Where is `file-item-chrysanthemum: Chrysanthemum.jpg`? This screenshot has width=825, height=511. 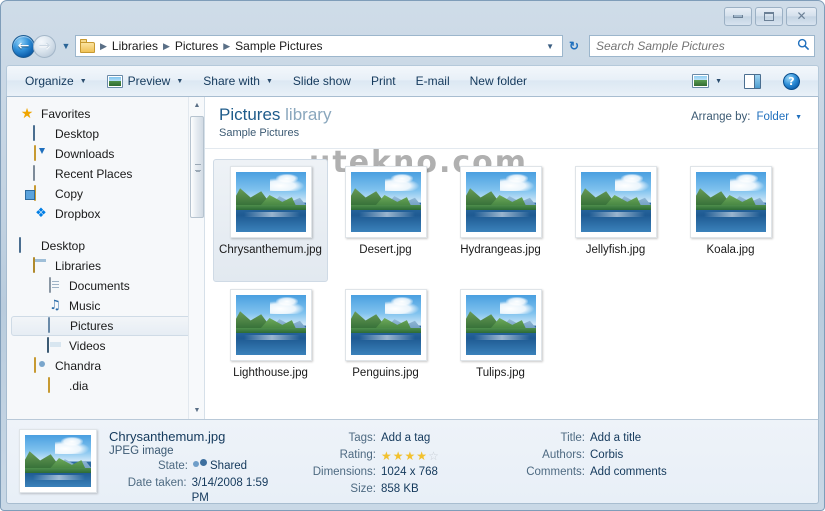
file-item-chrysanthemum: Chrysanthemum.jpg is located at coordinates (270, 220).